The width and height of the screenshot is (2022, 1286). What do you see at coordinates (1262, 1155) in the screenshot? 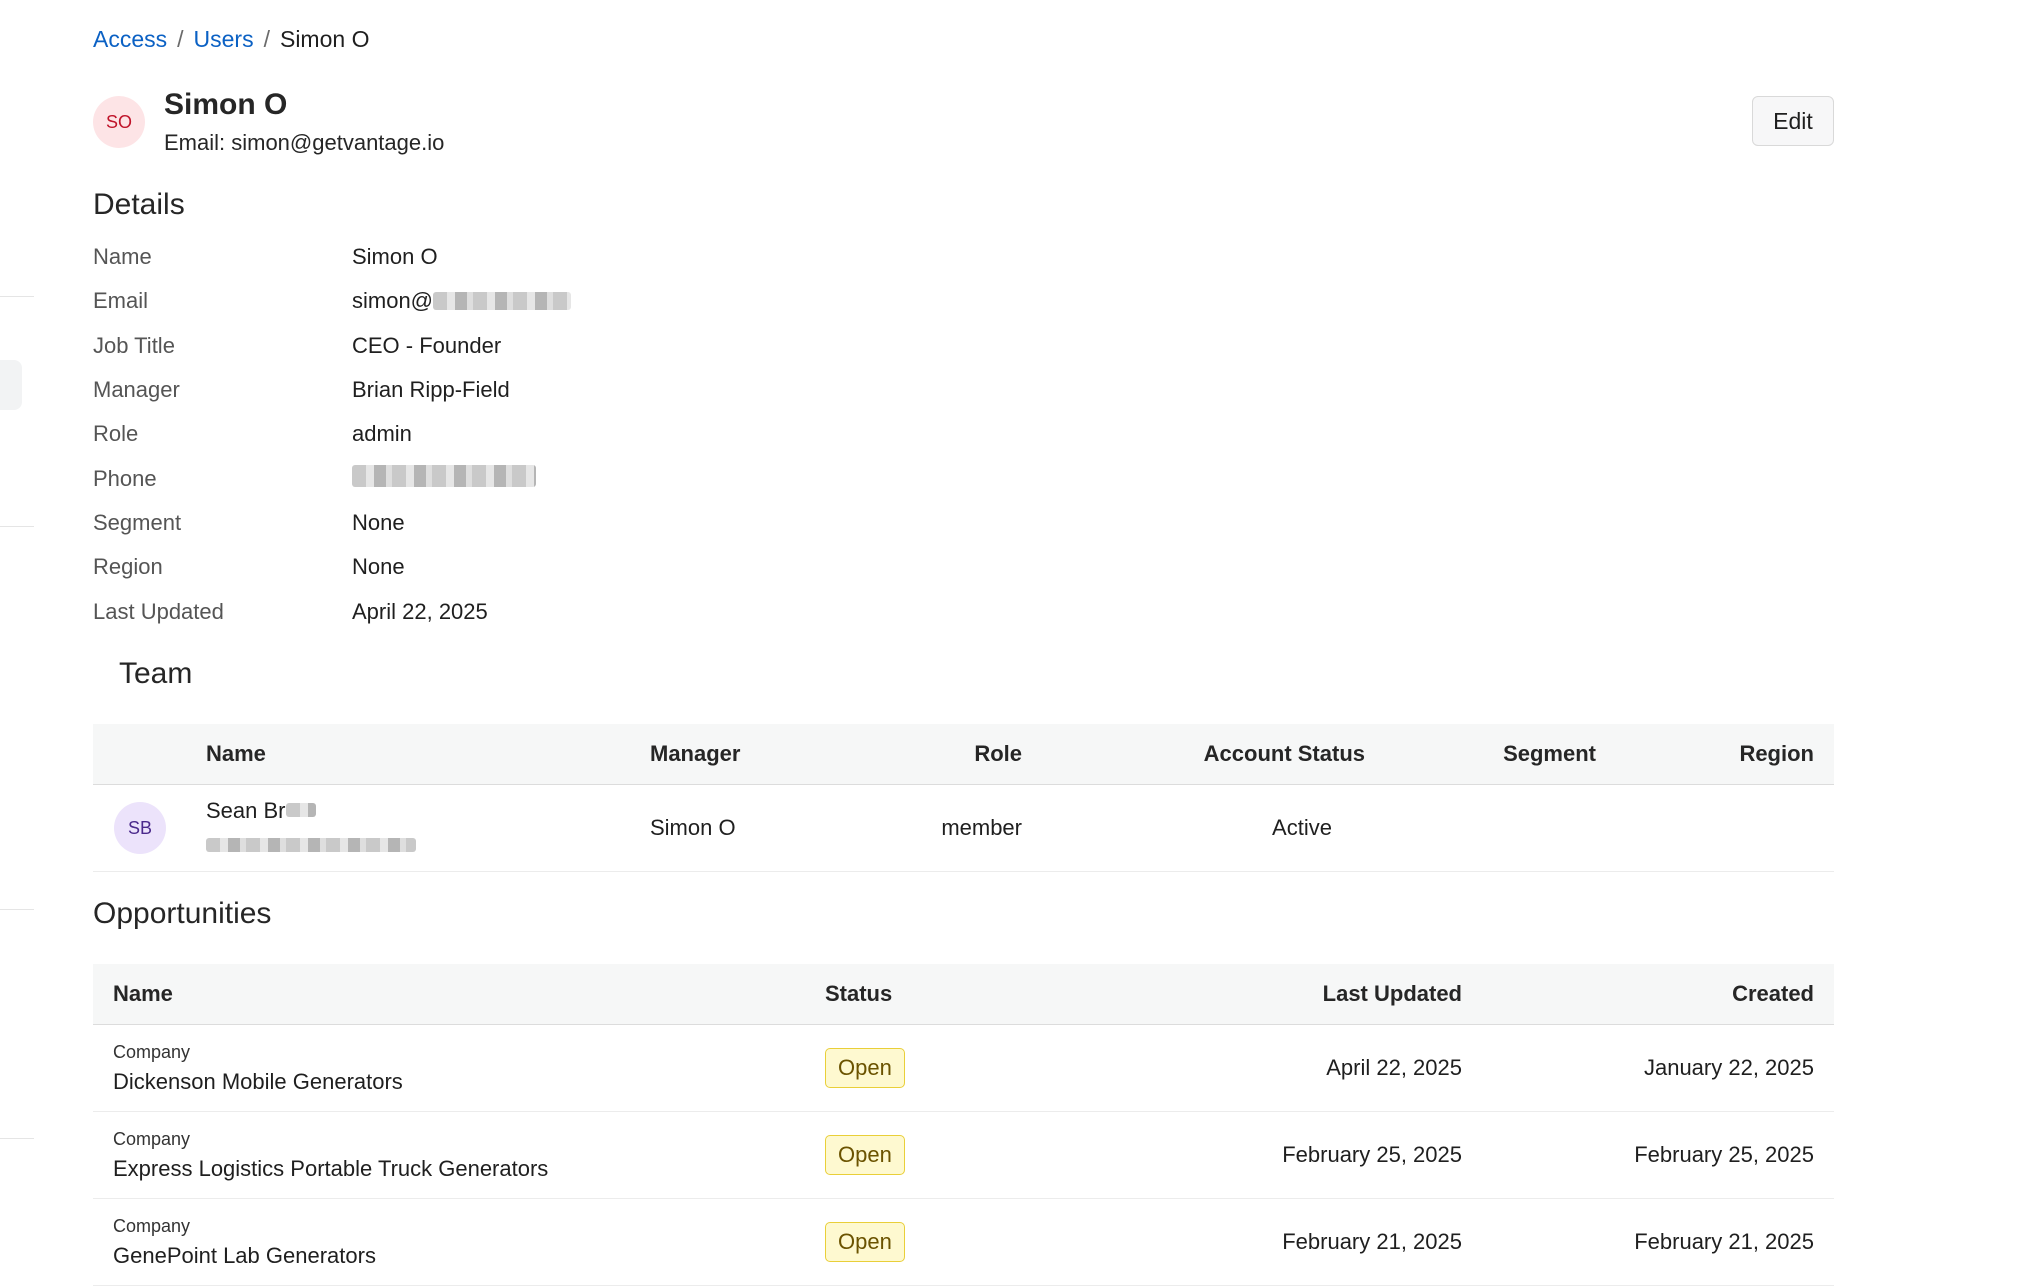
I see `opportunity-last-updated: February 25, 2025` at bounding box center [1262, 1155].